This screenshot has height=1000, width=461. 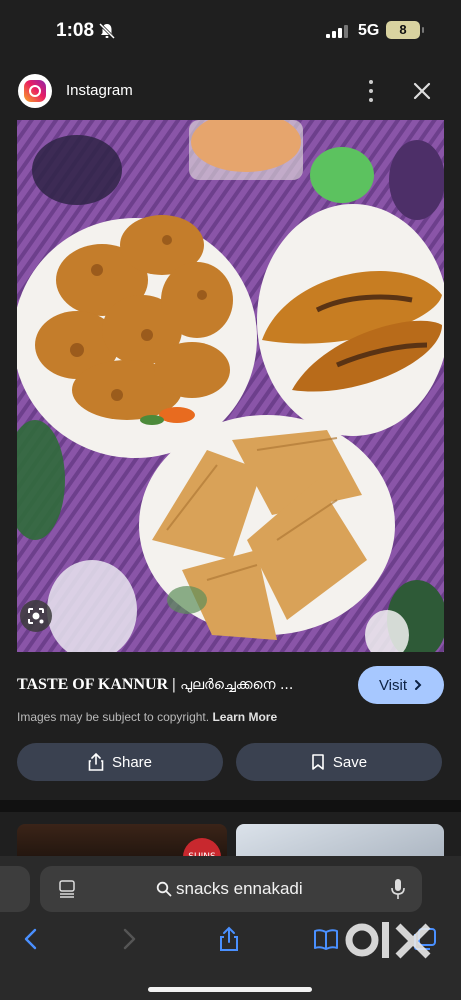 What do you see at coordinates (230, 806) in the screenshot?
I see `section-divider` at bounding box center [230, 806].